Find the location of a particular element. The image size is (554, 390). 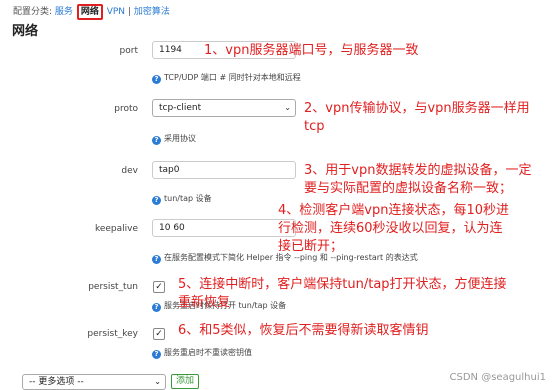

add-button: 添加 is located at coordinates (185, 381).